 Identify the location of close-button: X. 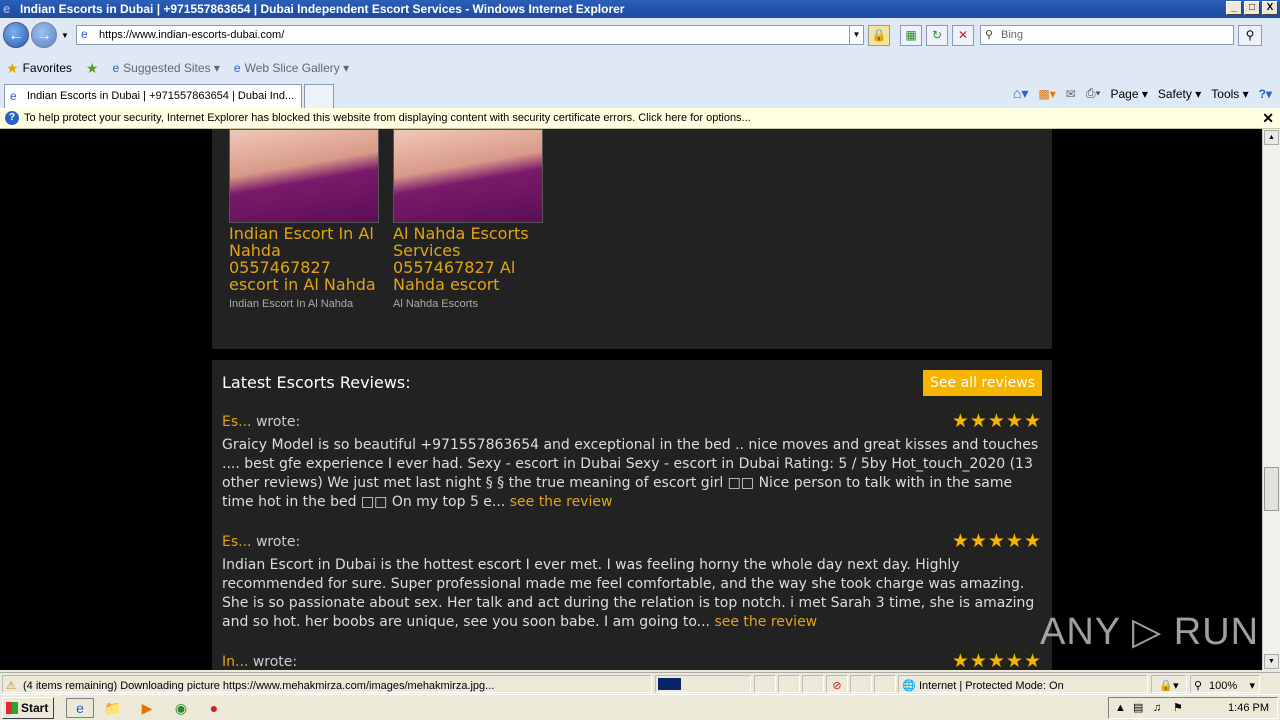
(1270, 8).